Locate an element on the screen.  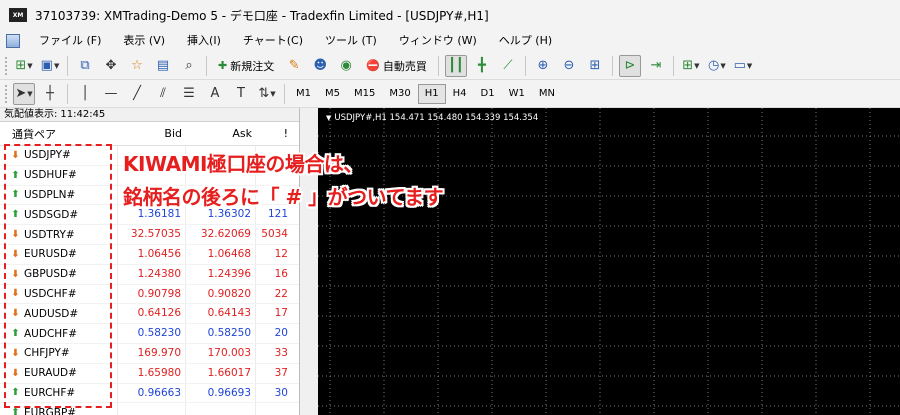
column-bid: Bid is located at coordinates (152, 133).